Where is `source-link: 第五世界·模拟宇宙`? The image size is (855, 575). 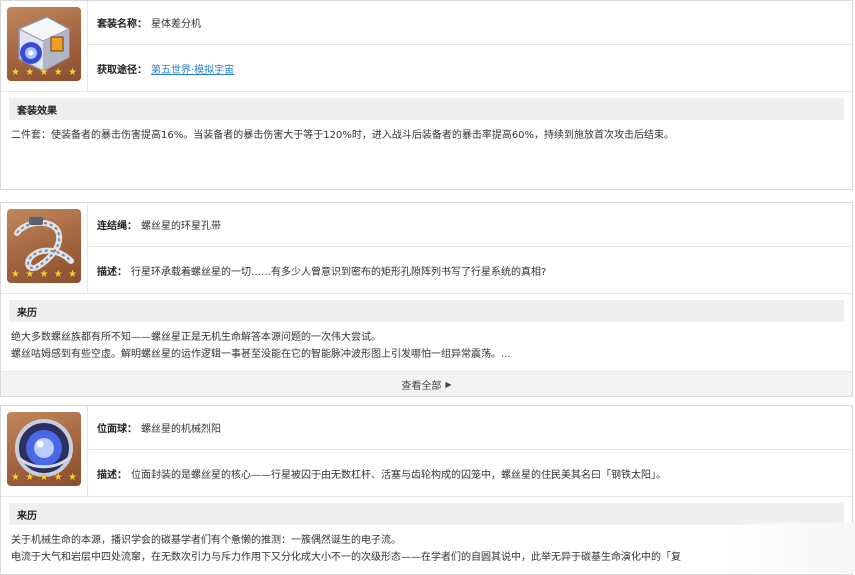
source-link: 第五世界·模拟宇宙 is located at coordinates (192, 68).